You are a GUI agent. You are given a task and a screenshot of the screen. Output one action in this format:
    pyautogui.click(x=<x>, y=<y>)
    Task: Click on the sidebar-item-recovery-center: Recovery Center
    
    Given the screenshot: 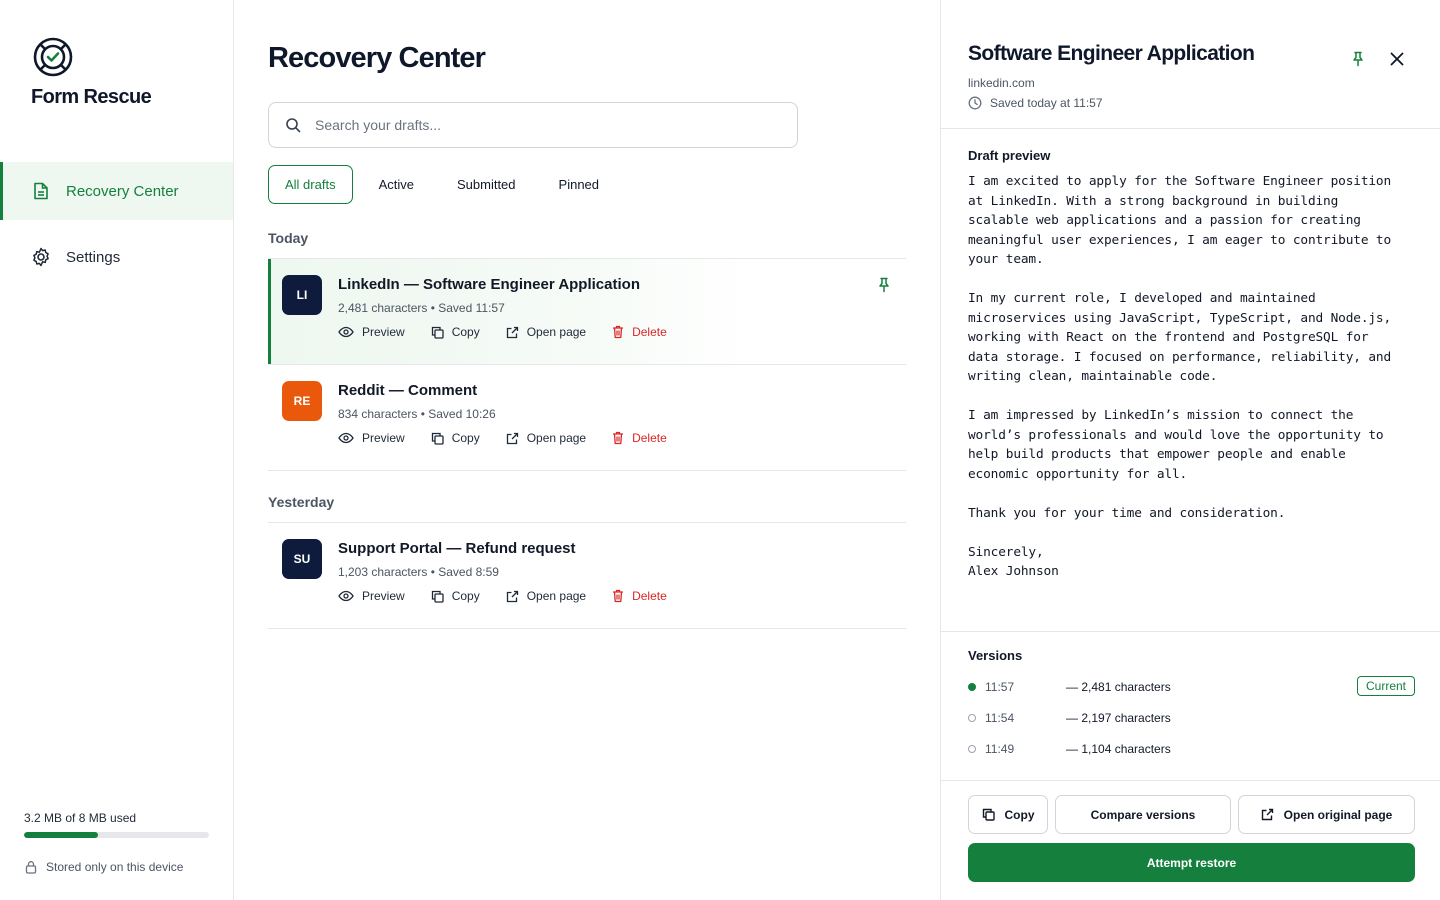 What is the action you would take?
    pyautogui.click(x=116, y=191)
    